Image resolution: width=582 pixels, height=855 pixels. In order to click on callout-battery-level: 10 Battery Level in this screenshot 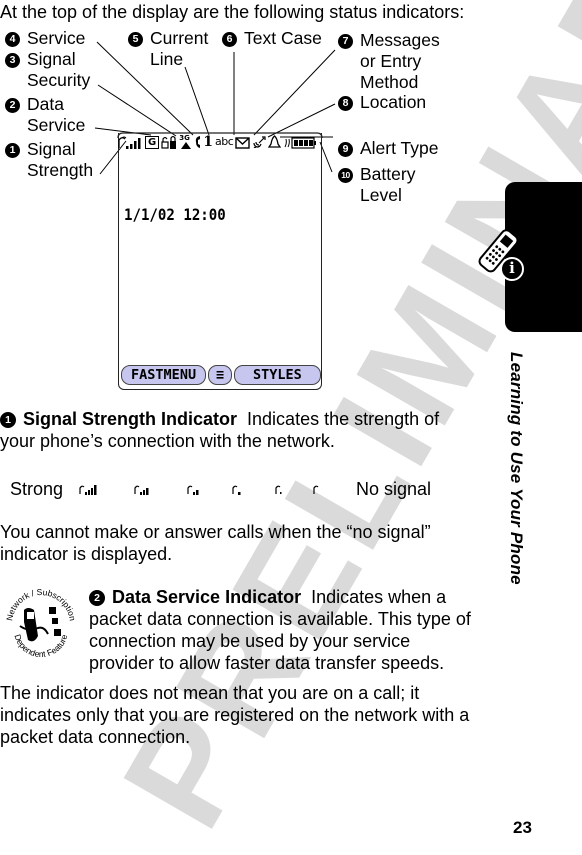, I will do `click(376, 185)`.